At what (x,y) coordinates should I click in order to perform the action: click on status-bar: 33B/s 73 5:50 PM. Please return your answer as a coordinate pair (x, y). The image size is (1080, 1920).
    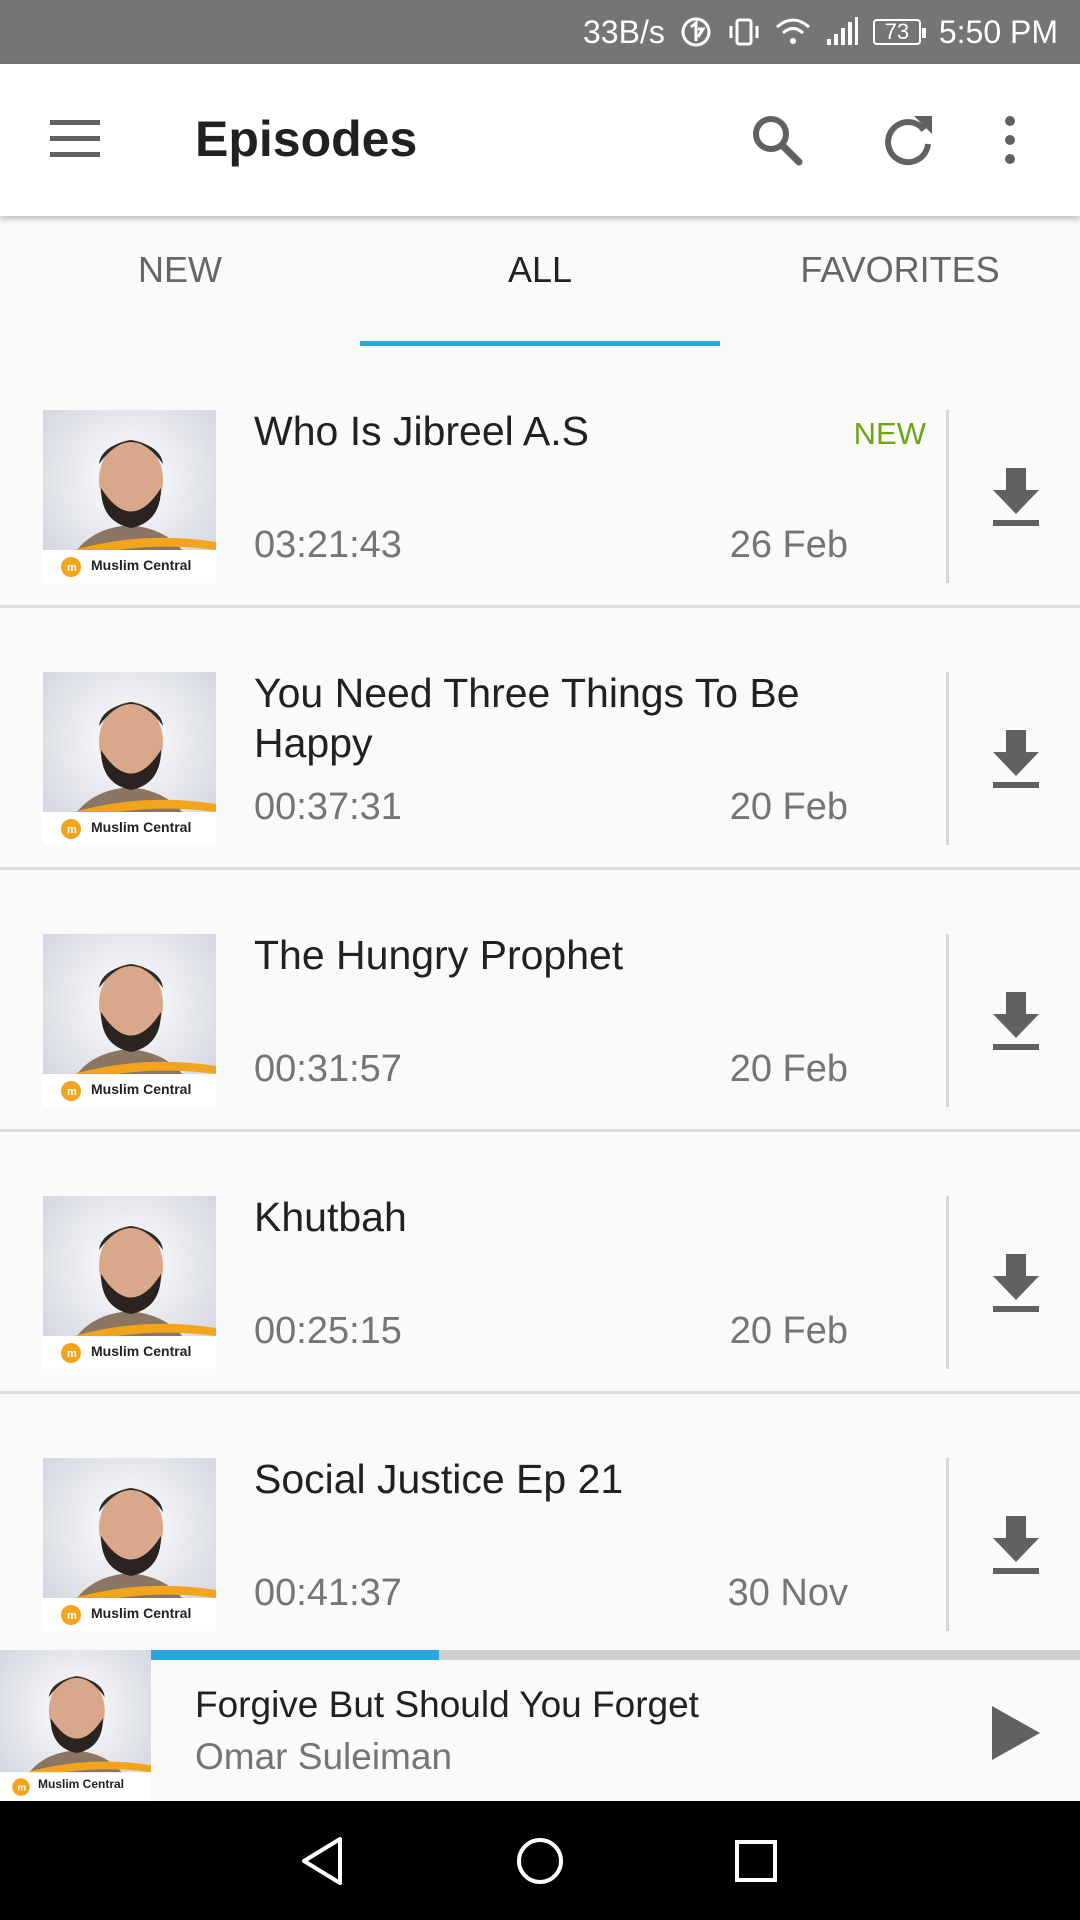
    Looking at the image, I should click on (540, 32).